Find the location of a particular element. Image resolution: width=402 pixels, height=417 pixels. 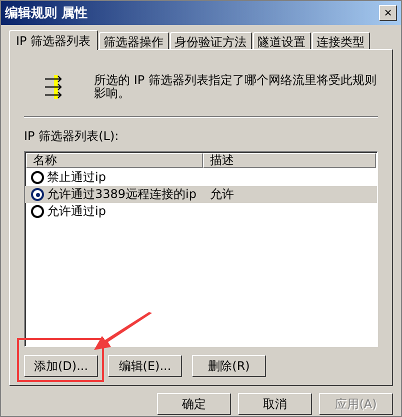

tab: IP 筛选器列表 is located at coordinates (53, 40).